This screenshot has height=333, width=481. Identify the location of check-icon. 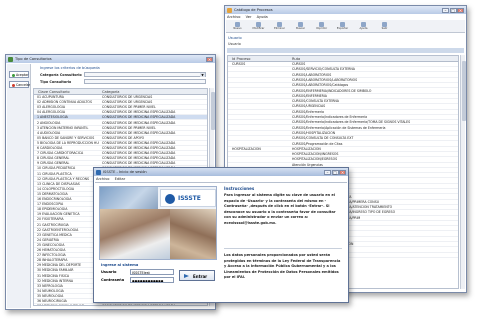
(13, 75).